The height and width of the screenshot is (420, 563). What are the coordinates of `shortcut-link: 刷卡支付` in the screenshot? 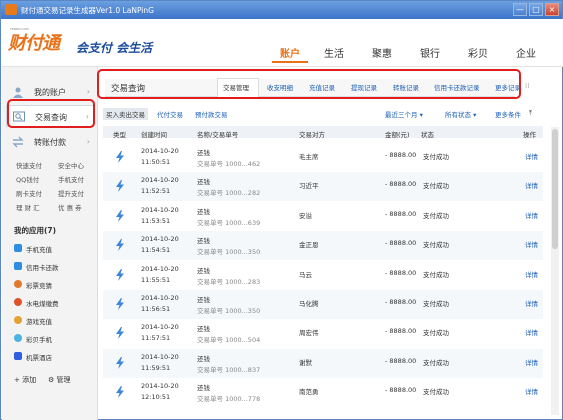 It's located at (29, 193).